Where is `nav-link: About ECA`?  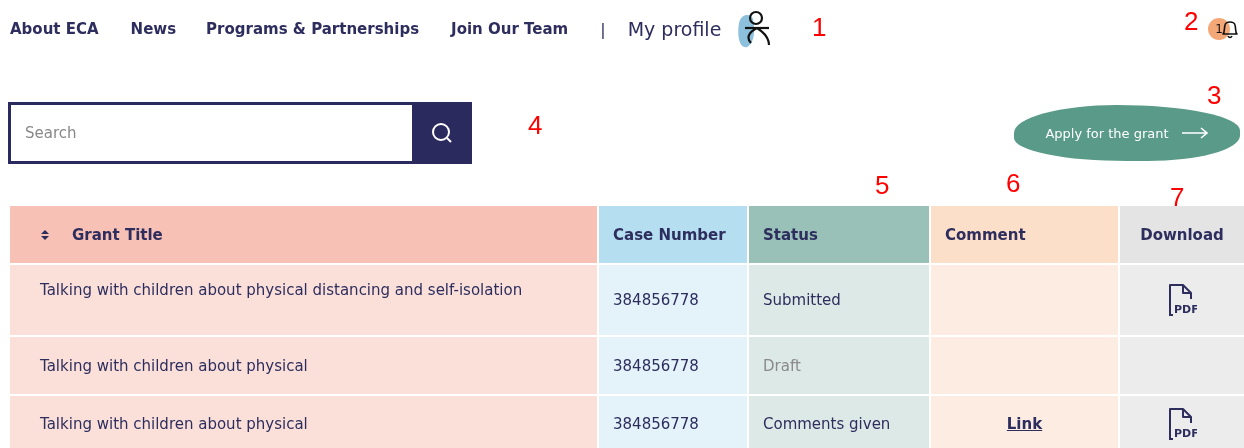
nav-link: About ECA is located at coordinates (54, 29).